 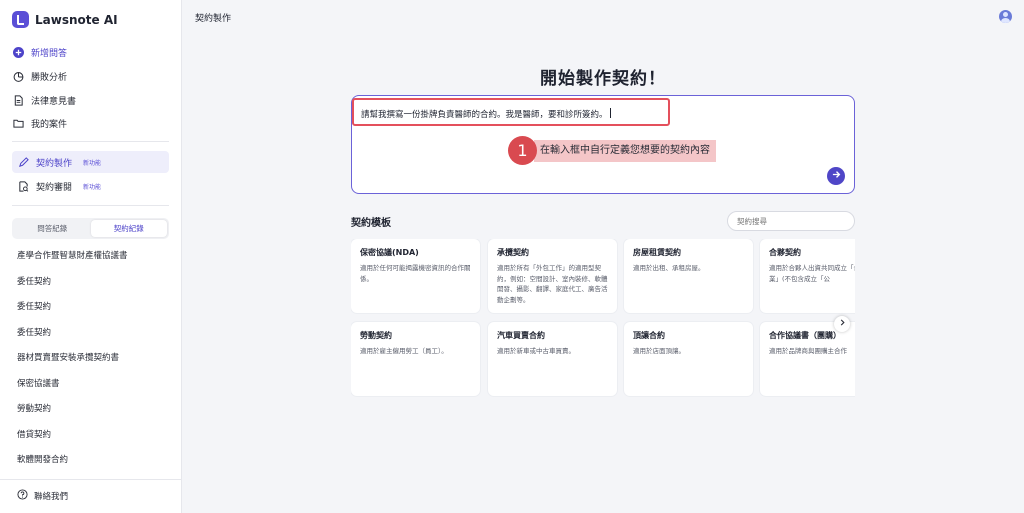 What do you see at coordinates (513, 252) in the screenshot?
I see `card-title: 承攬契約` at bounding box center [513, 252].